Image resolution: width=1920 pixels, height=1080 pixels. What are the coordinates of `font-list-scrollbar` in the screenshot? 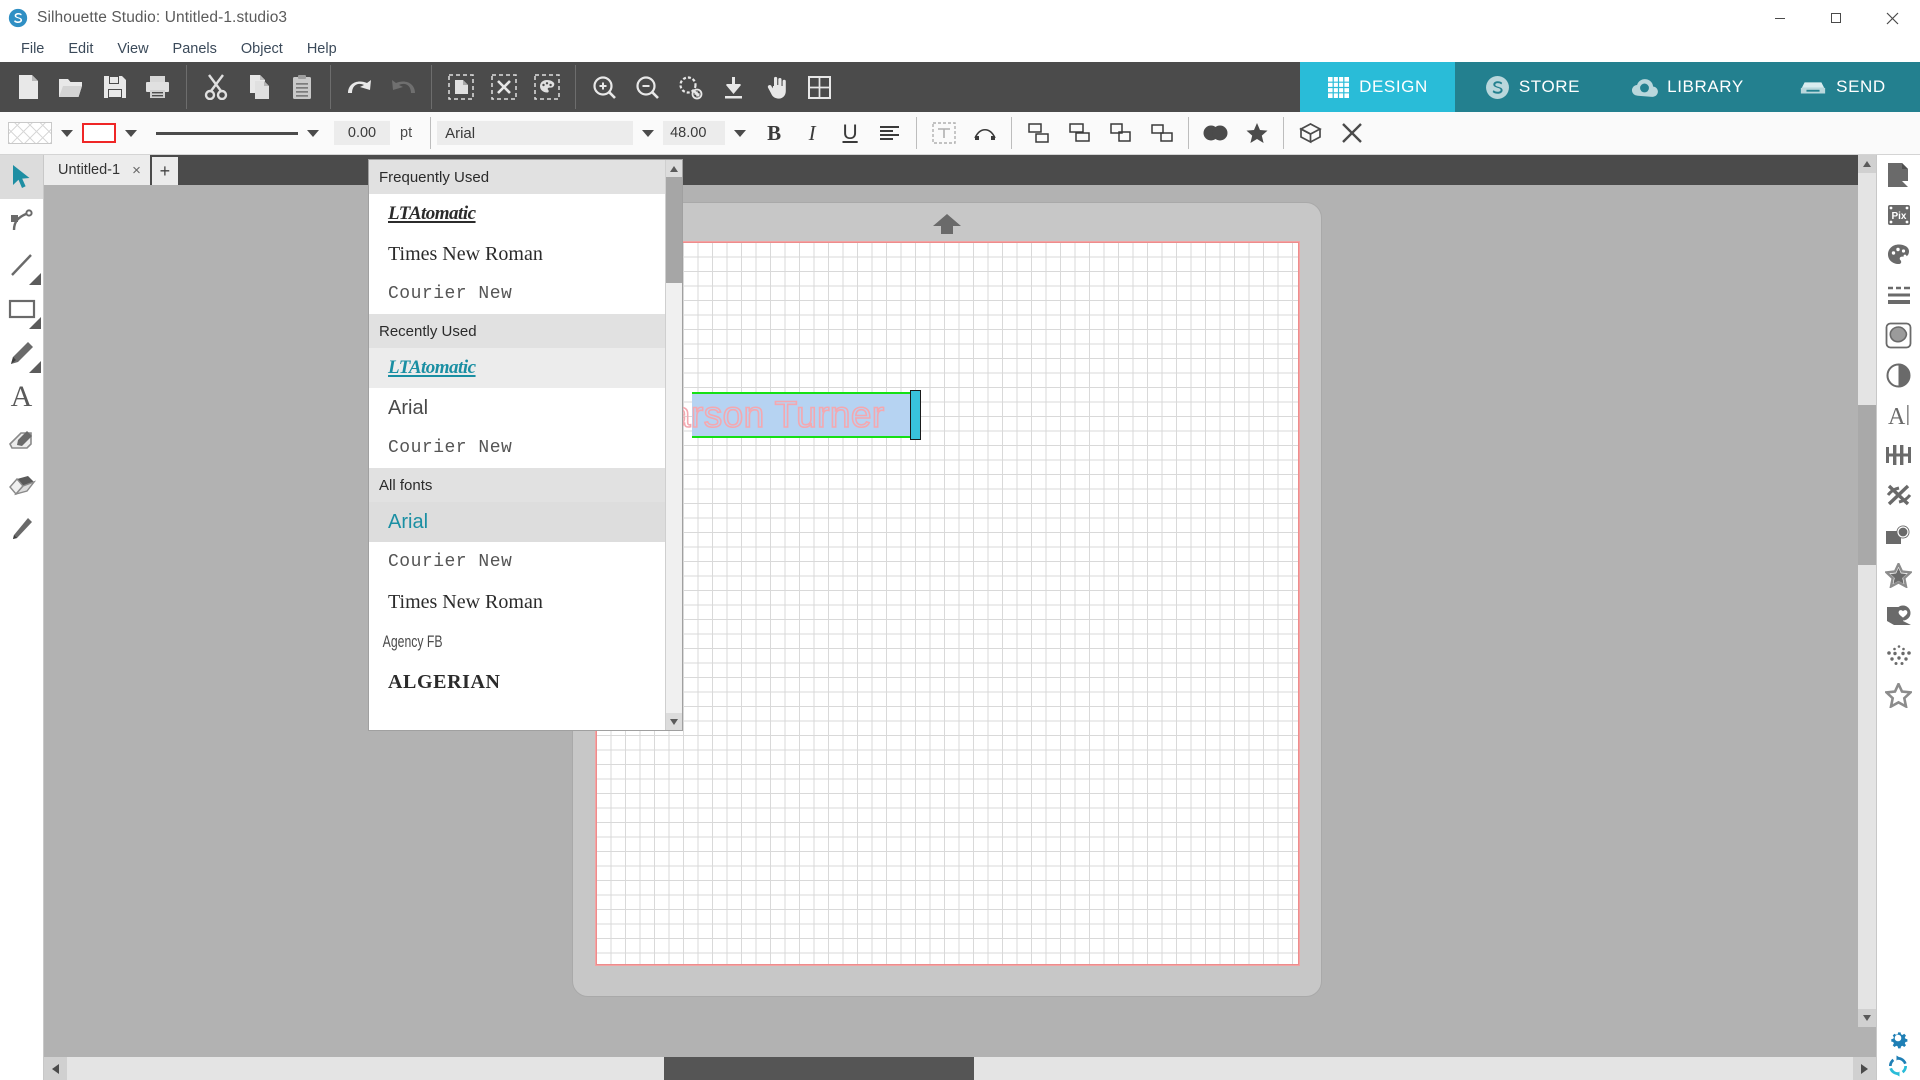 It's located at (673, 445).